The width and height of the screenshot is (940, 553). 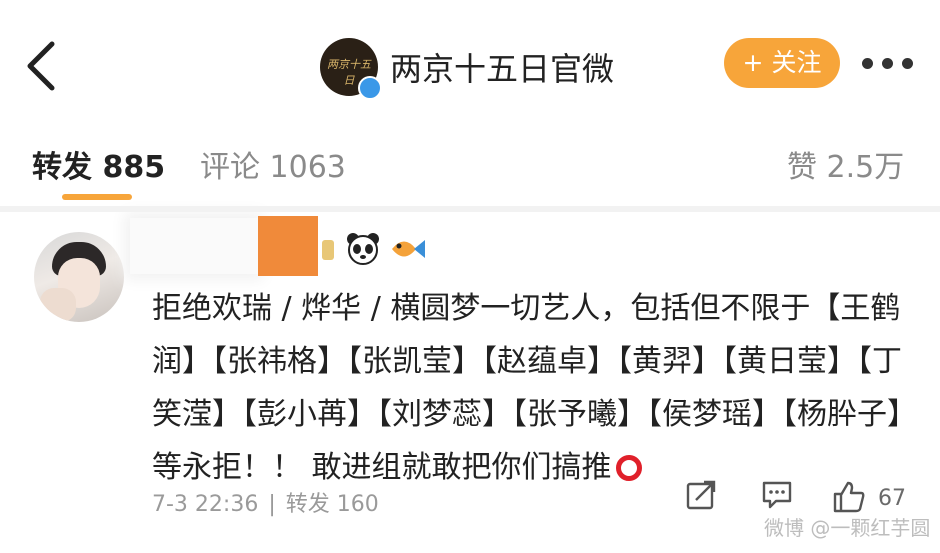 I want to click on verified-badge-icon, so click(x=370, y=88).